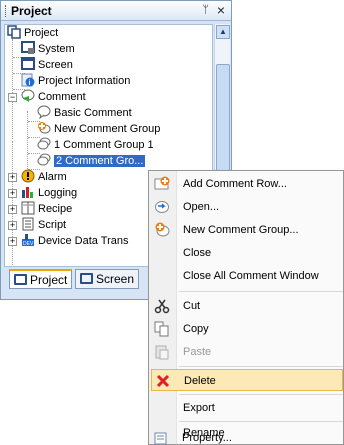 The height and width of the screenshot is (445, 344). I want to click on device-data-icon: DEV, so click(28, 240).